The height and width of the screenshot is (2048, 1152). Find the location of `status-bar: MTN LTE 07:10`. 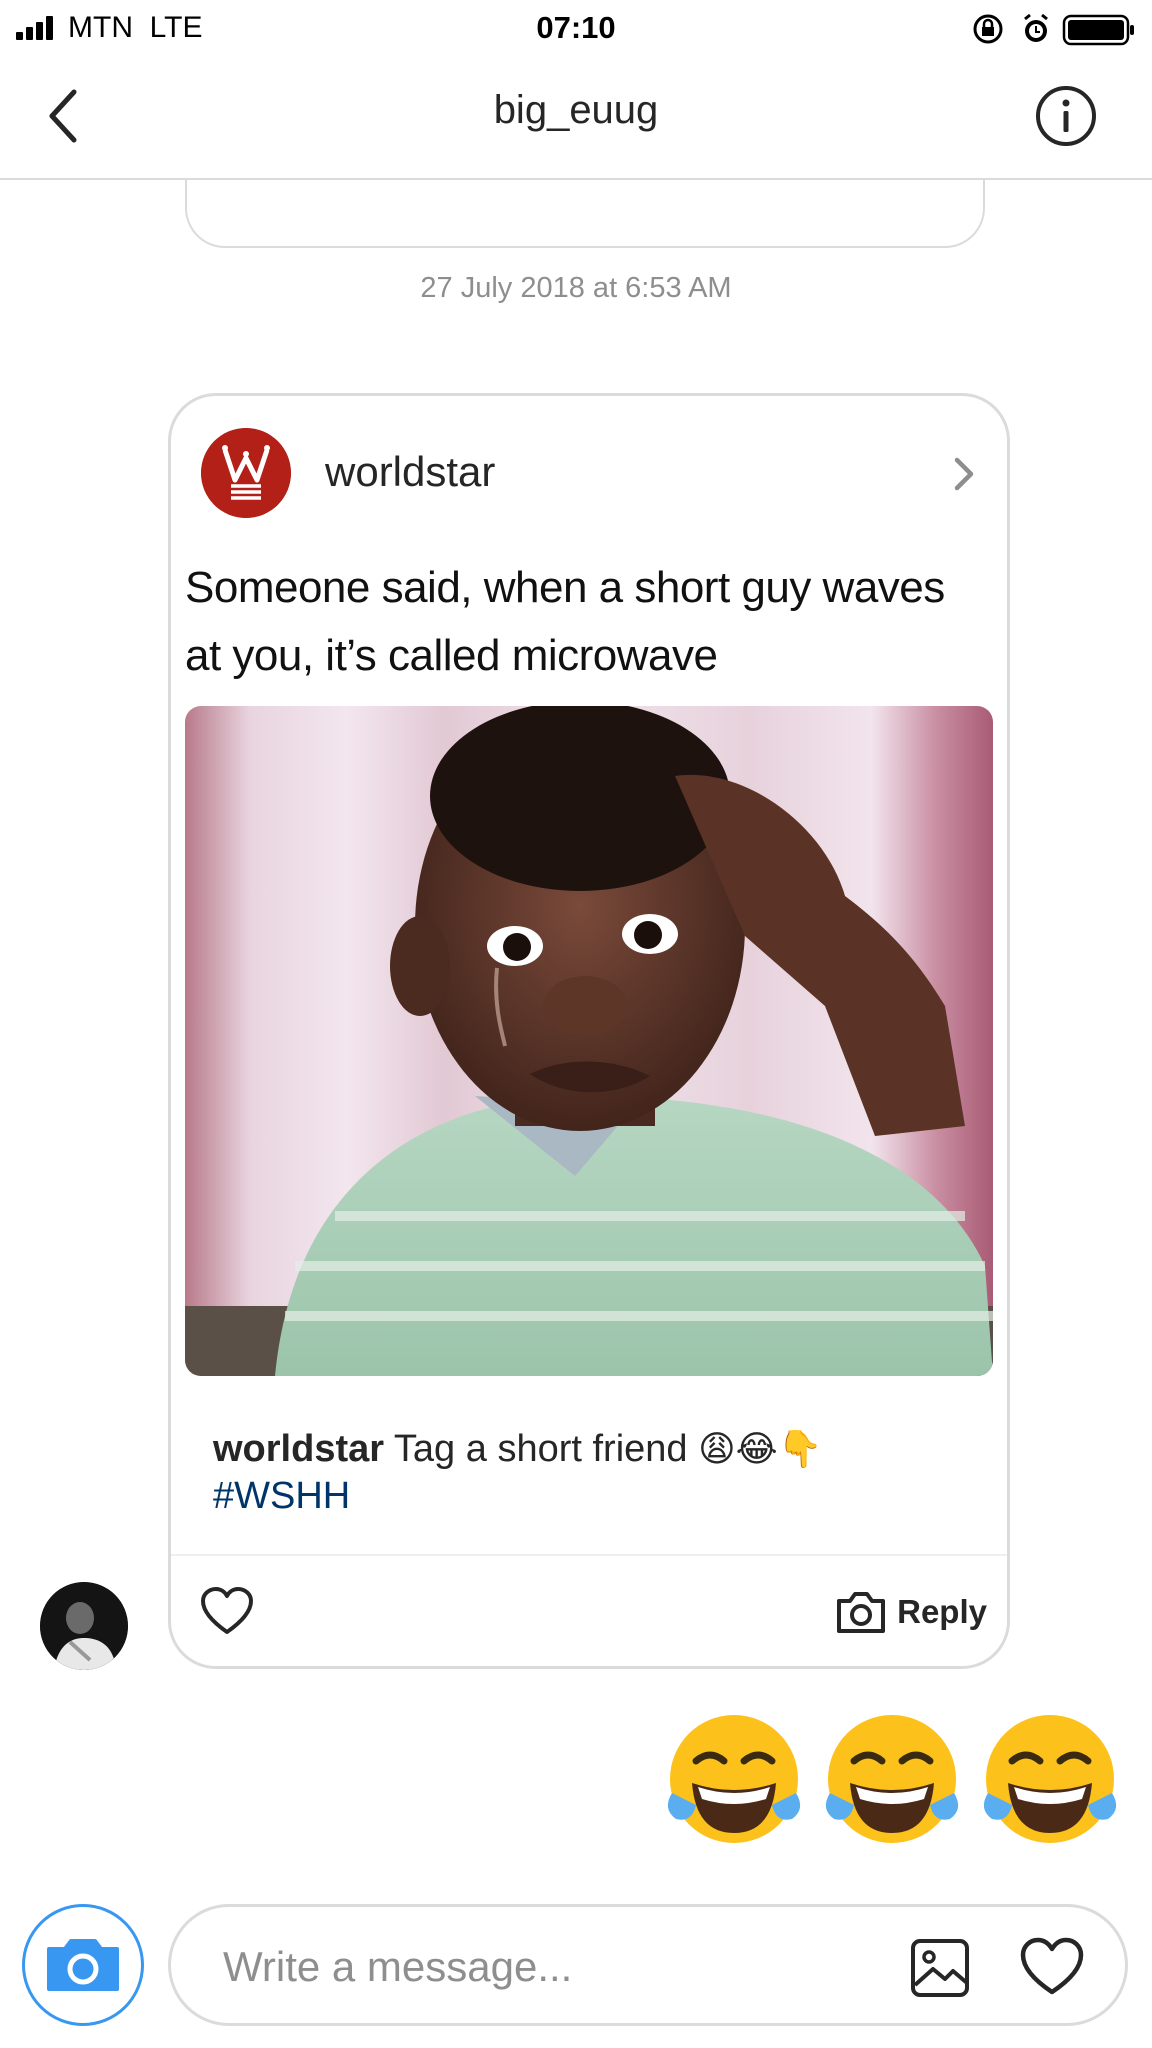

status-bar: MTN LTE 07:10 is located at coordinates (576, 29).